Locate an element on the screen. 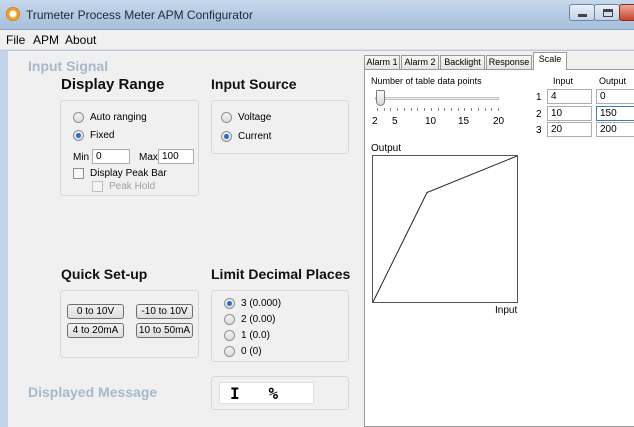 This screenshot has width=634, height=427. current-radio: Current is located at coordinates (246, 136).